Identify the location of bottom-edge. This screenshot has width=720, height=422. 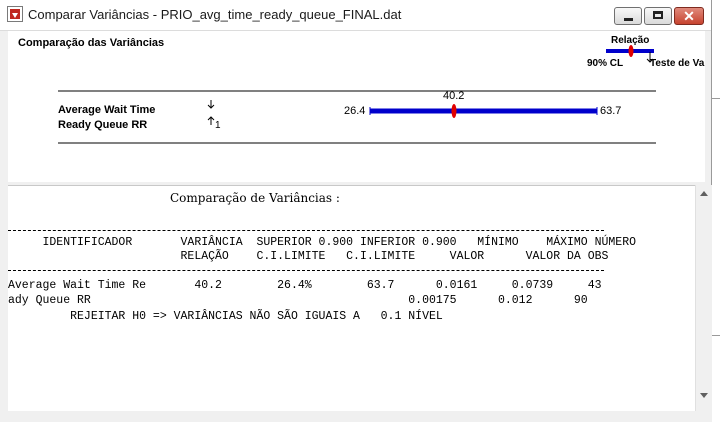
(360, 416).